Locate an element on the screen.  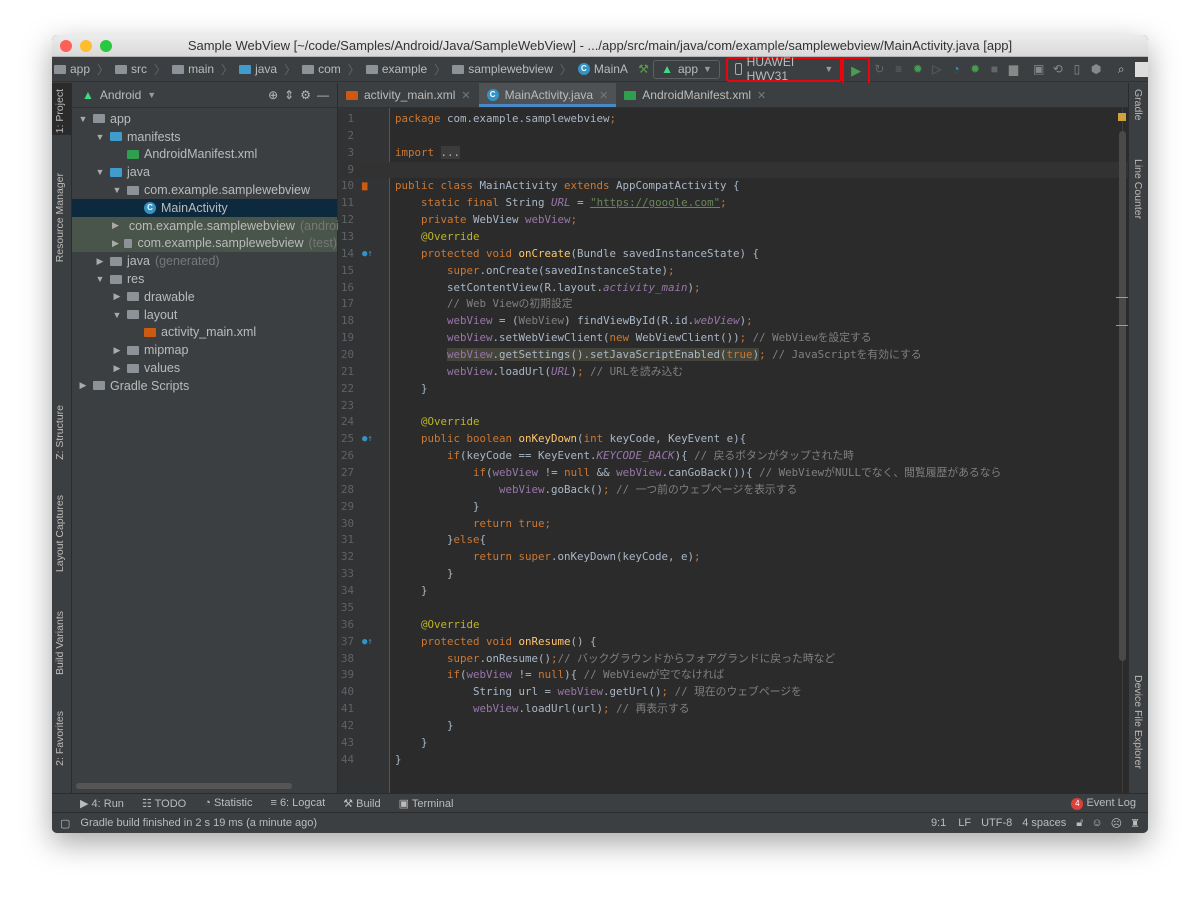
layout-link-icon: ▆ is located at coordinates (364, 186).